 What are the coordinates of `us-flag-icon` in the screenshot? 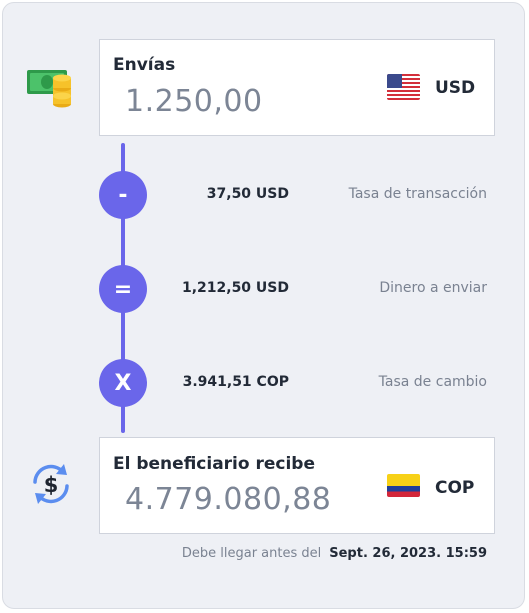 It's located at (403, 87).